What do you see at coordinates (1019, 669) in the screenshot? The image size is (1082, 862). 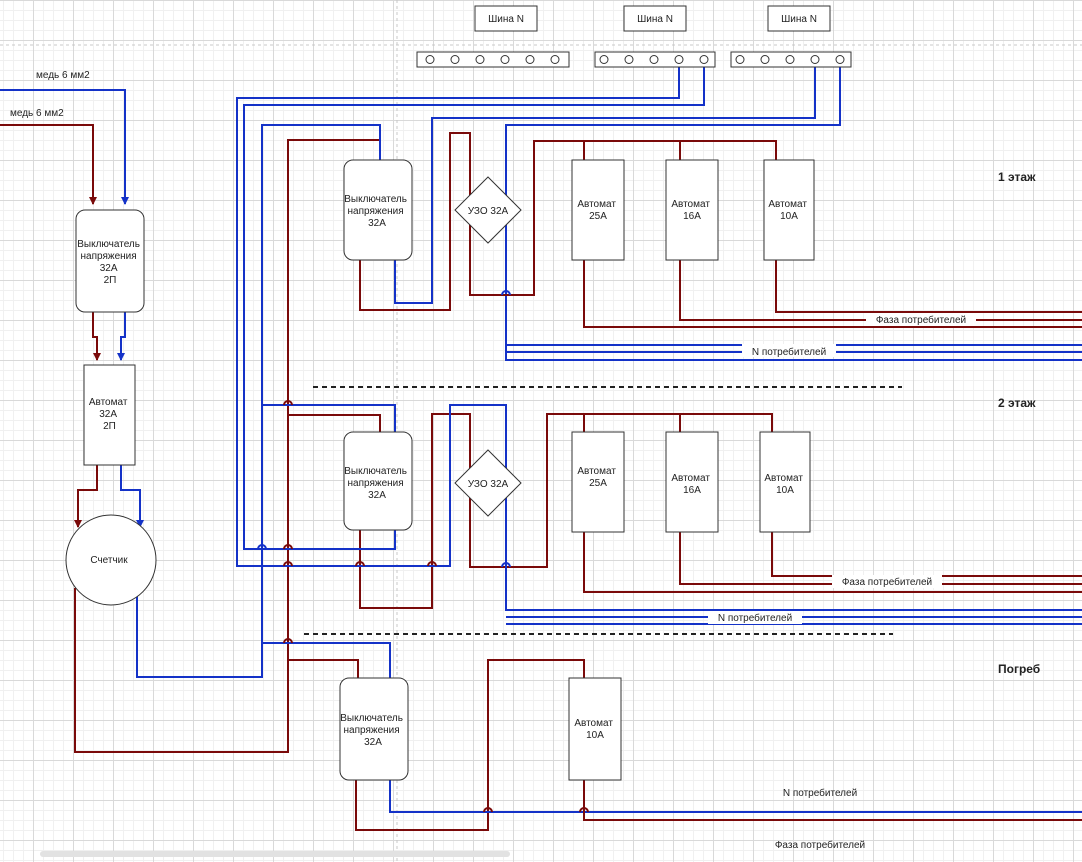 I see `basement-title: Погреб` at bounding box center [1019, 669].